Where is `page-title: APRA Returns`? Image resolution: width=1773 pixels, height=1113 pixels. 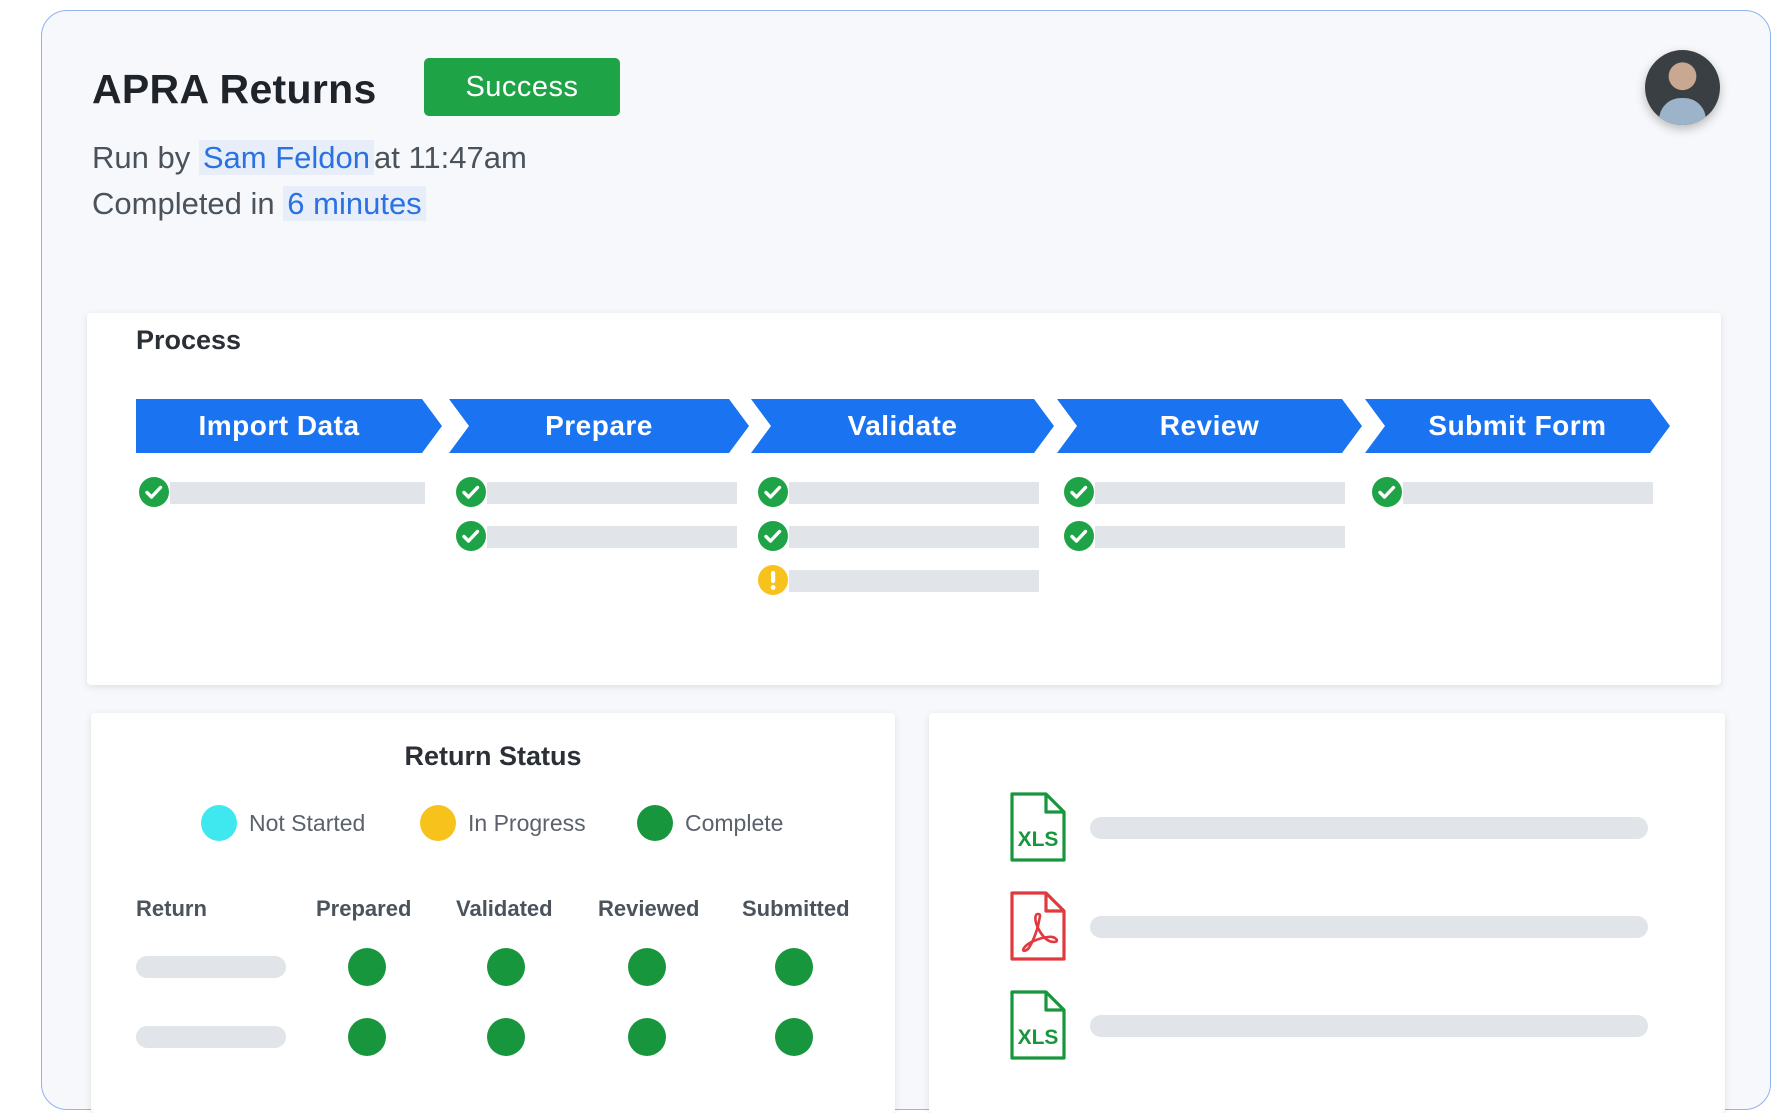
page-title: APRA Returns is located at coordinates (234, 89).